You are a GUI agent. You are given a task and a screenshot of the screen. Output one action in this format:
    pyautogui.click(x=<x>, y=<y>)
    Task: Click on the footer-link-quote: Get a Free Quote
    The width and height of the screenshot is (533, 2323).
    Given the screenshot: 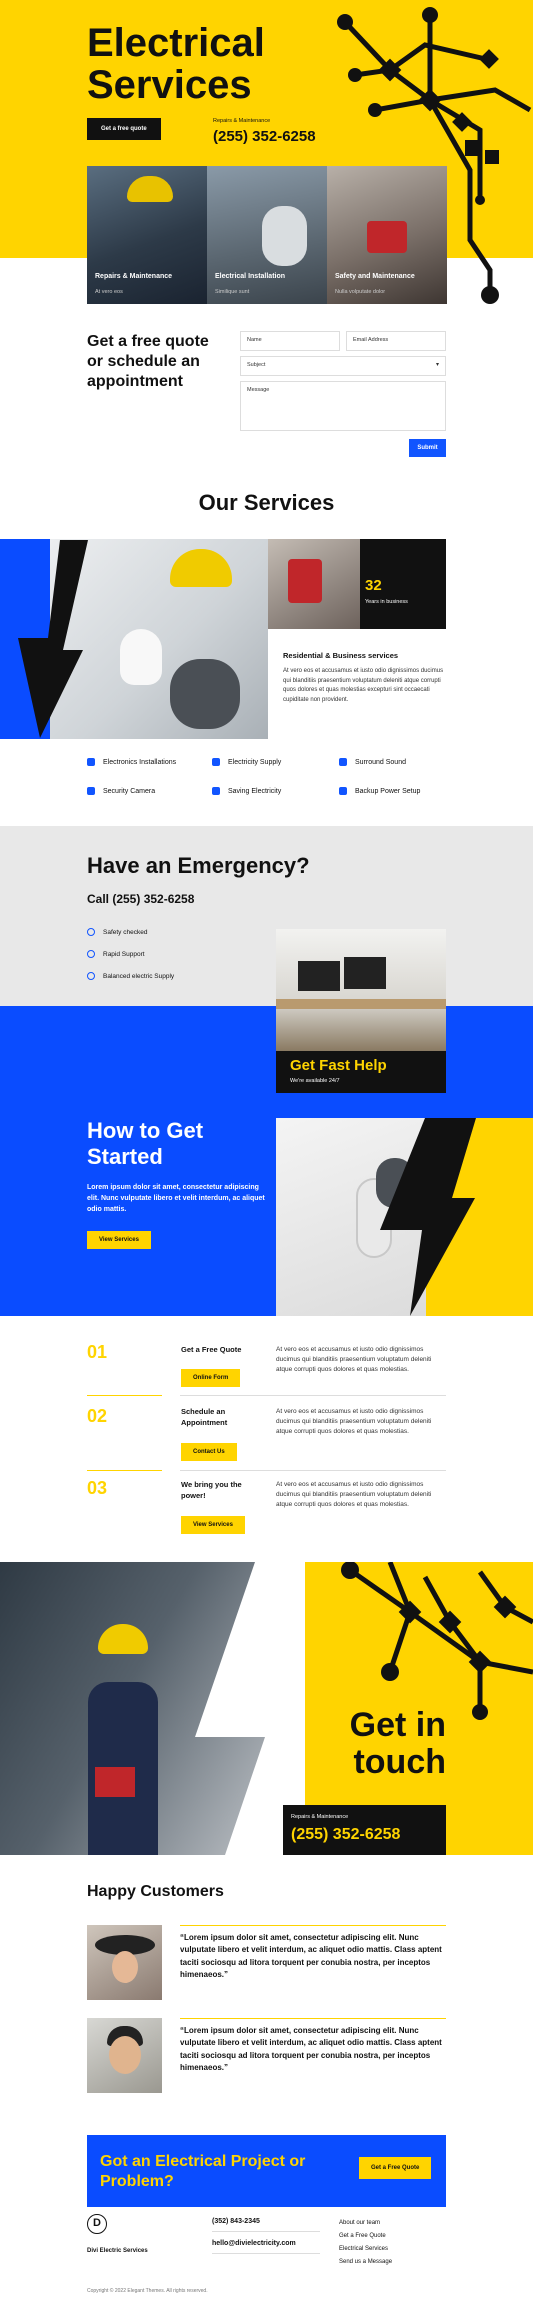 What is the action you would take?
    pyautogui.click(x=362, y=2236)
    